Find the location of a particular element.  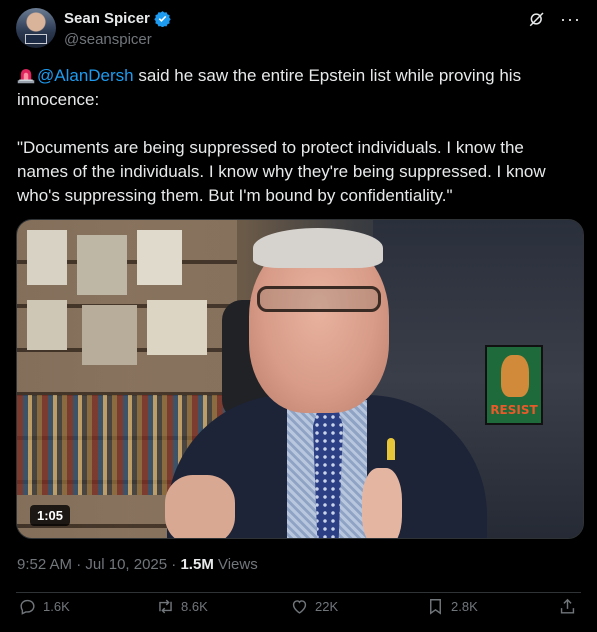

more-options-icon: ··· is located at coordinates (570, 19).